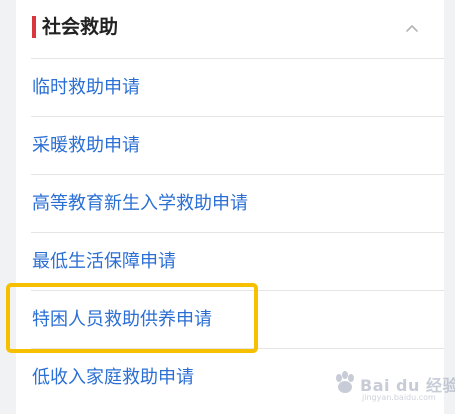  What do you see at coordinates (86, 87) in the screenshot?
I see `list-item-label: 临时救助申请` at bounding box center [86, 87].